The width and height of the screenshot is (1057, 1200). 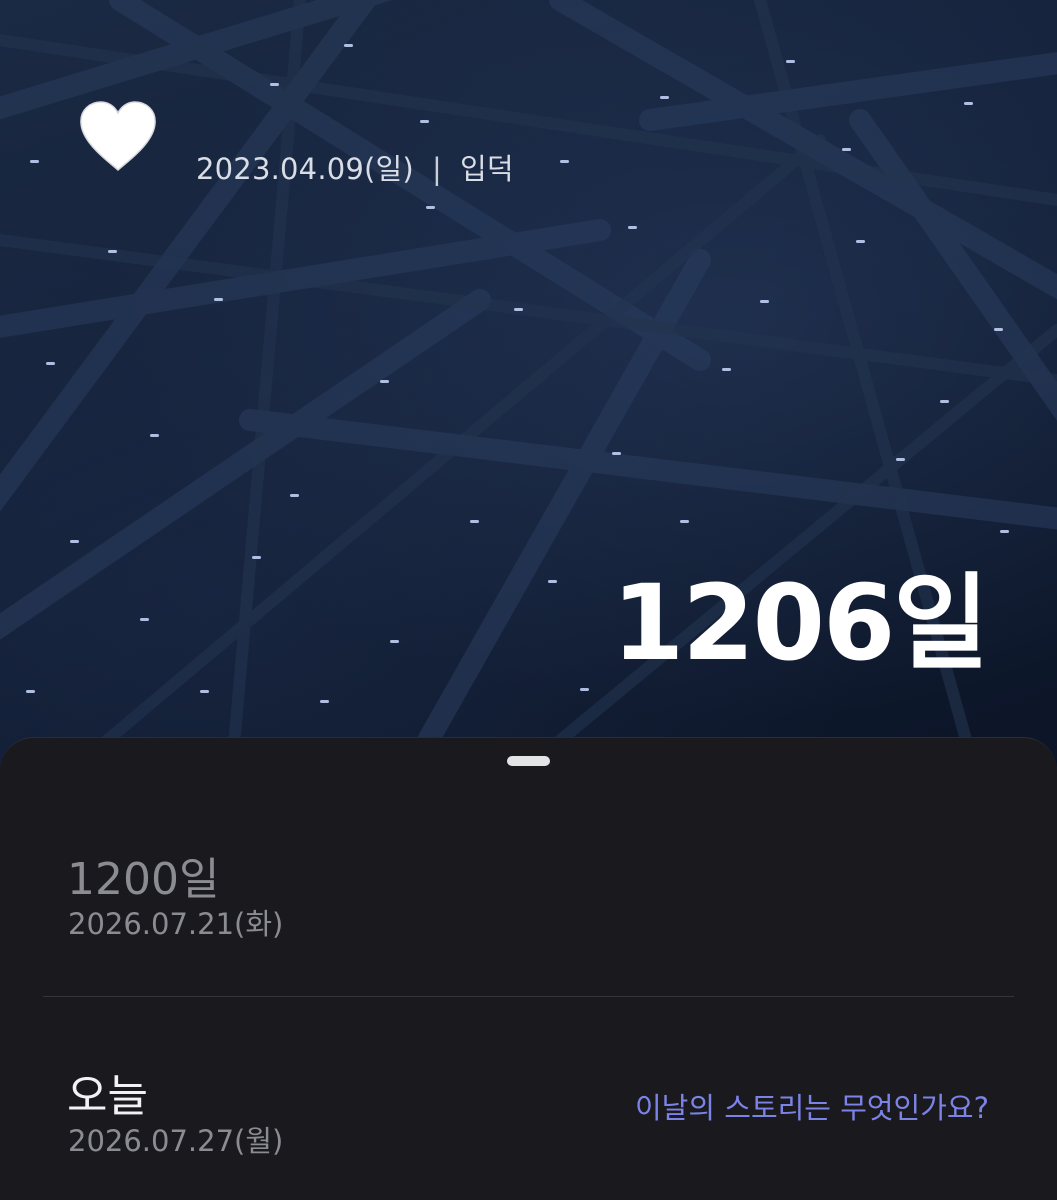 What do you see at coordinates (176, 924) in the screenshot?
I see `milestone-date: 2026.07.21(화)` at bounding box center [176, 924].